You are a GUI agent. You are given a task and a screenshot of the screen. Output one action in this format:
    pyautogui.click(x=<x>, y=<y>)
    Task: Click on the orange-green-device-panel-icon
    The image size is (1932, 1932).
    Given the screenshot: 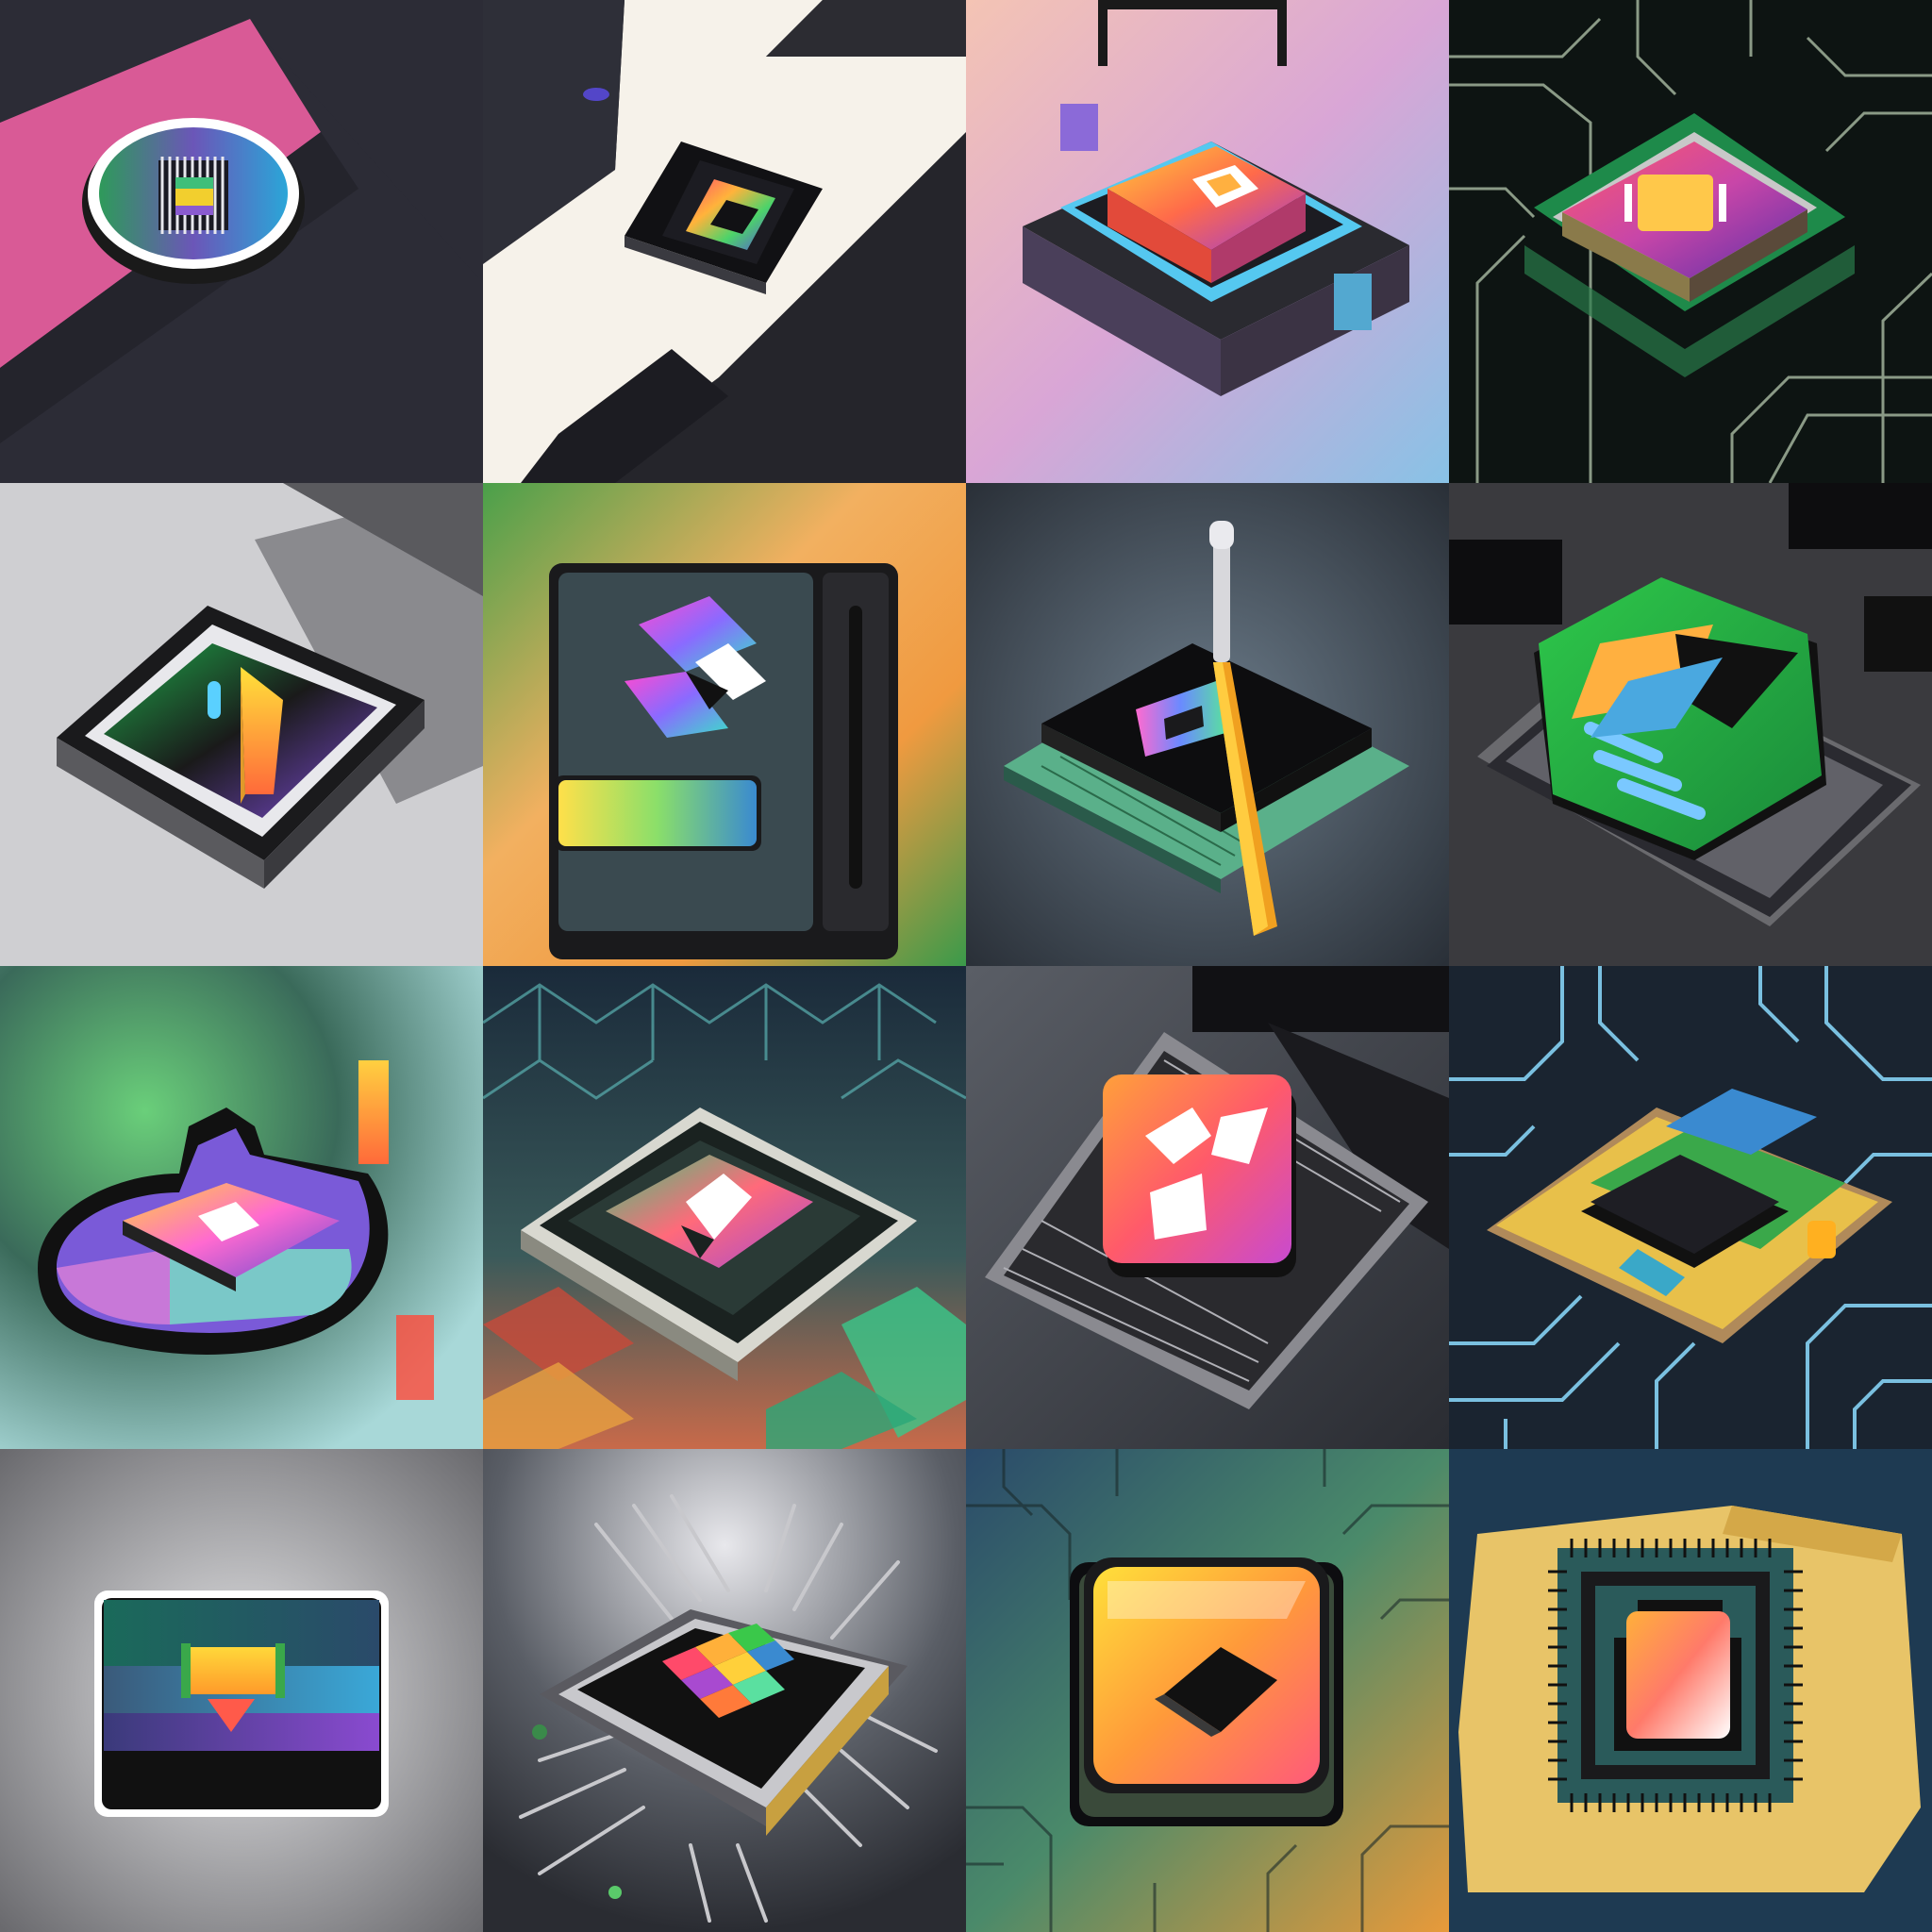 What is the action you would take?
    pyautogui.click(x=724, y=724)
    